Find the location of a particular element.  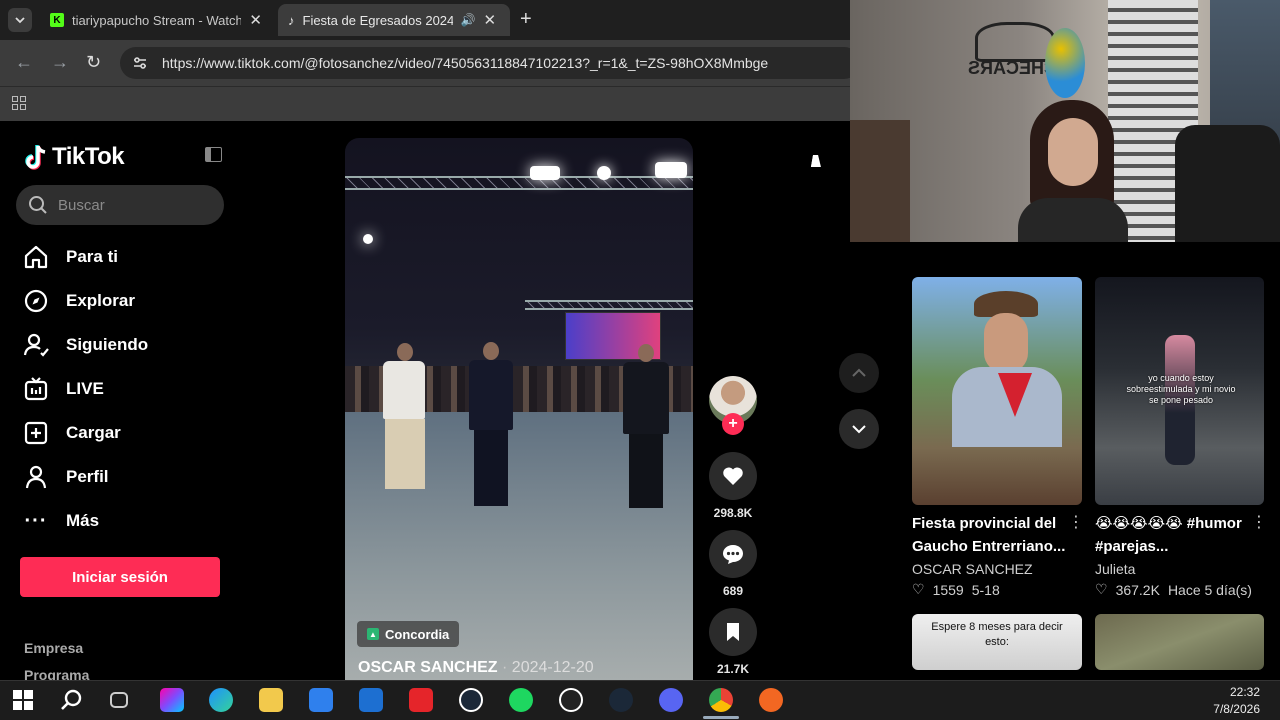

location-tag: ▲ Concordia is located at coordinates (408, 634).